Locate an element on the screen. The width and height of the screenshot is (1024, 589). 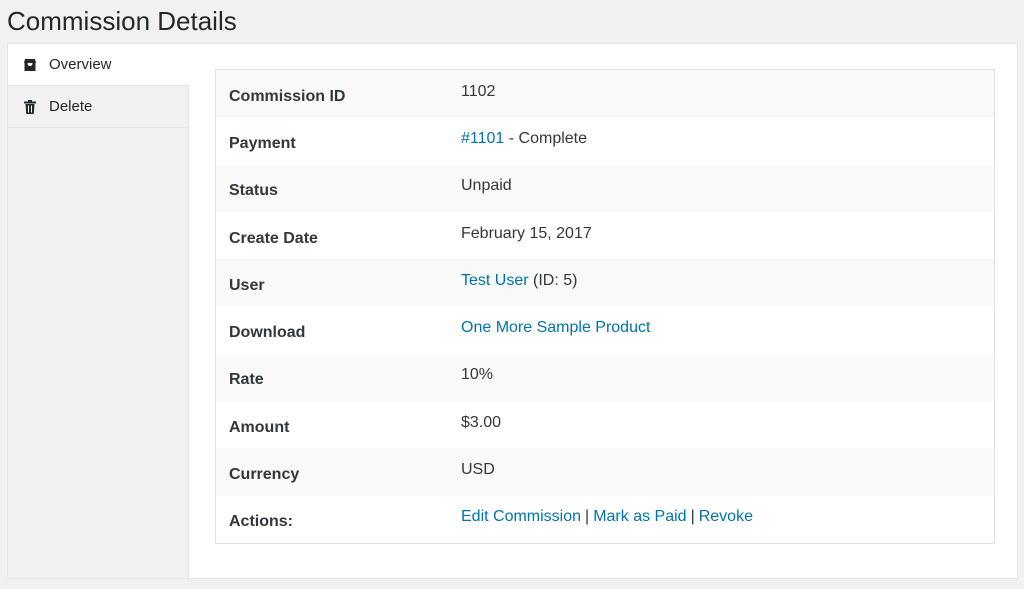
tab-overview-label: Overview is located at coordinates (80, 64).